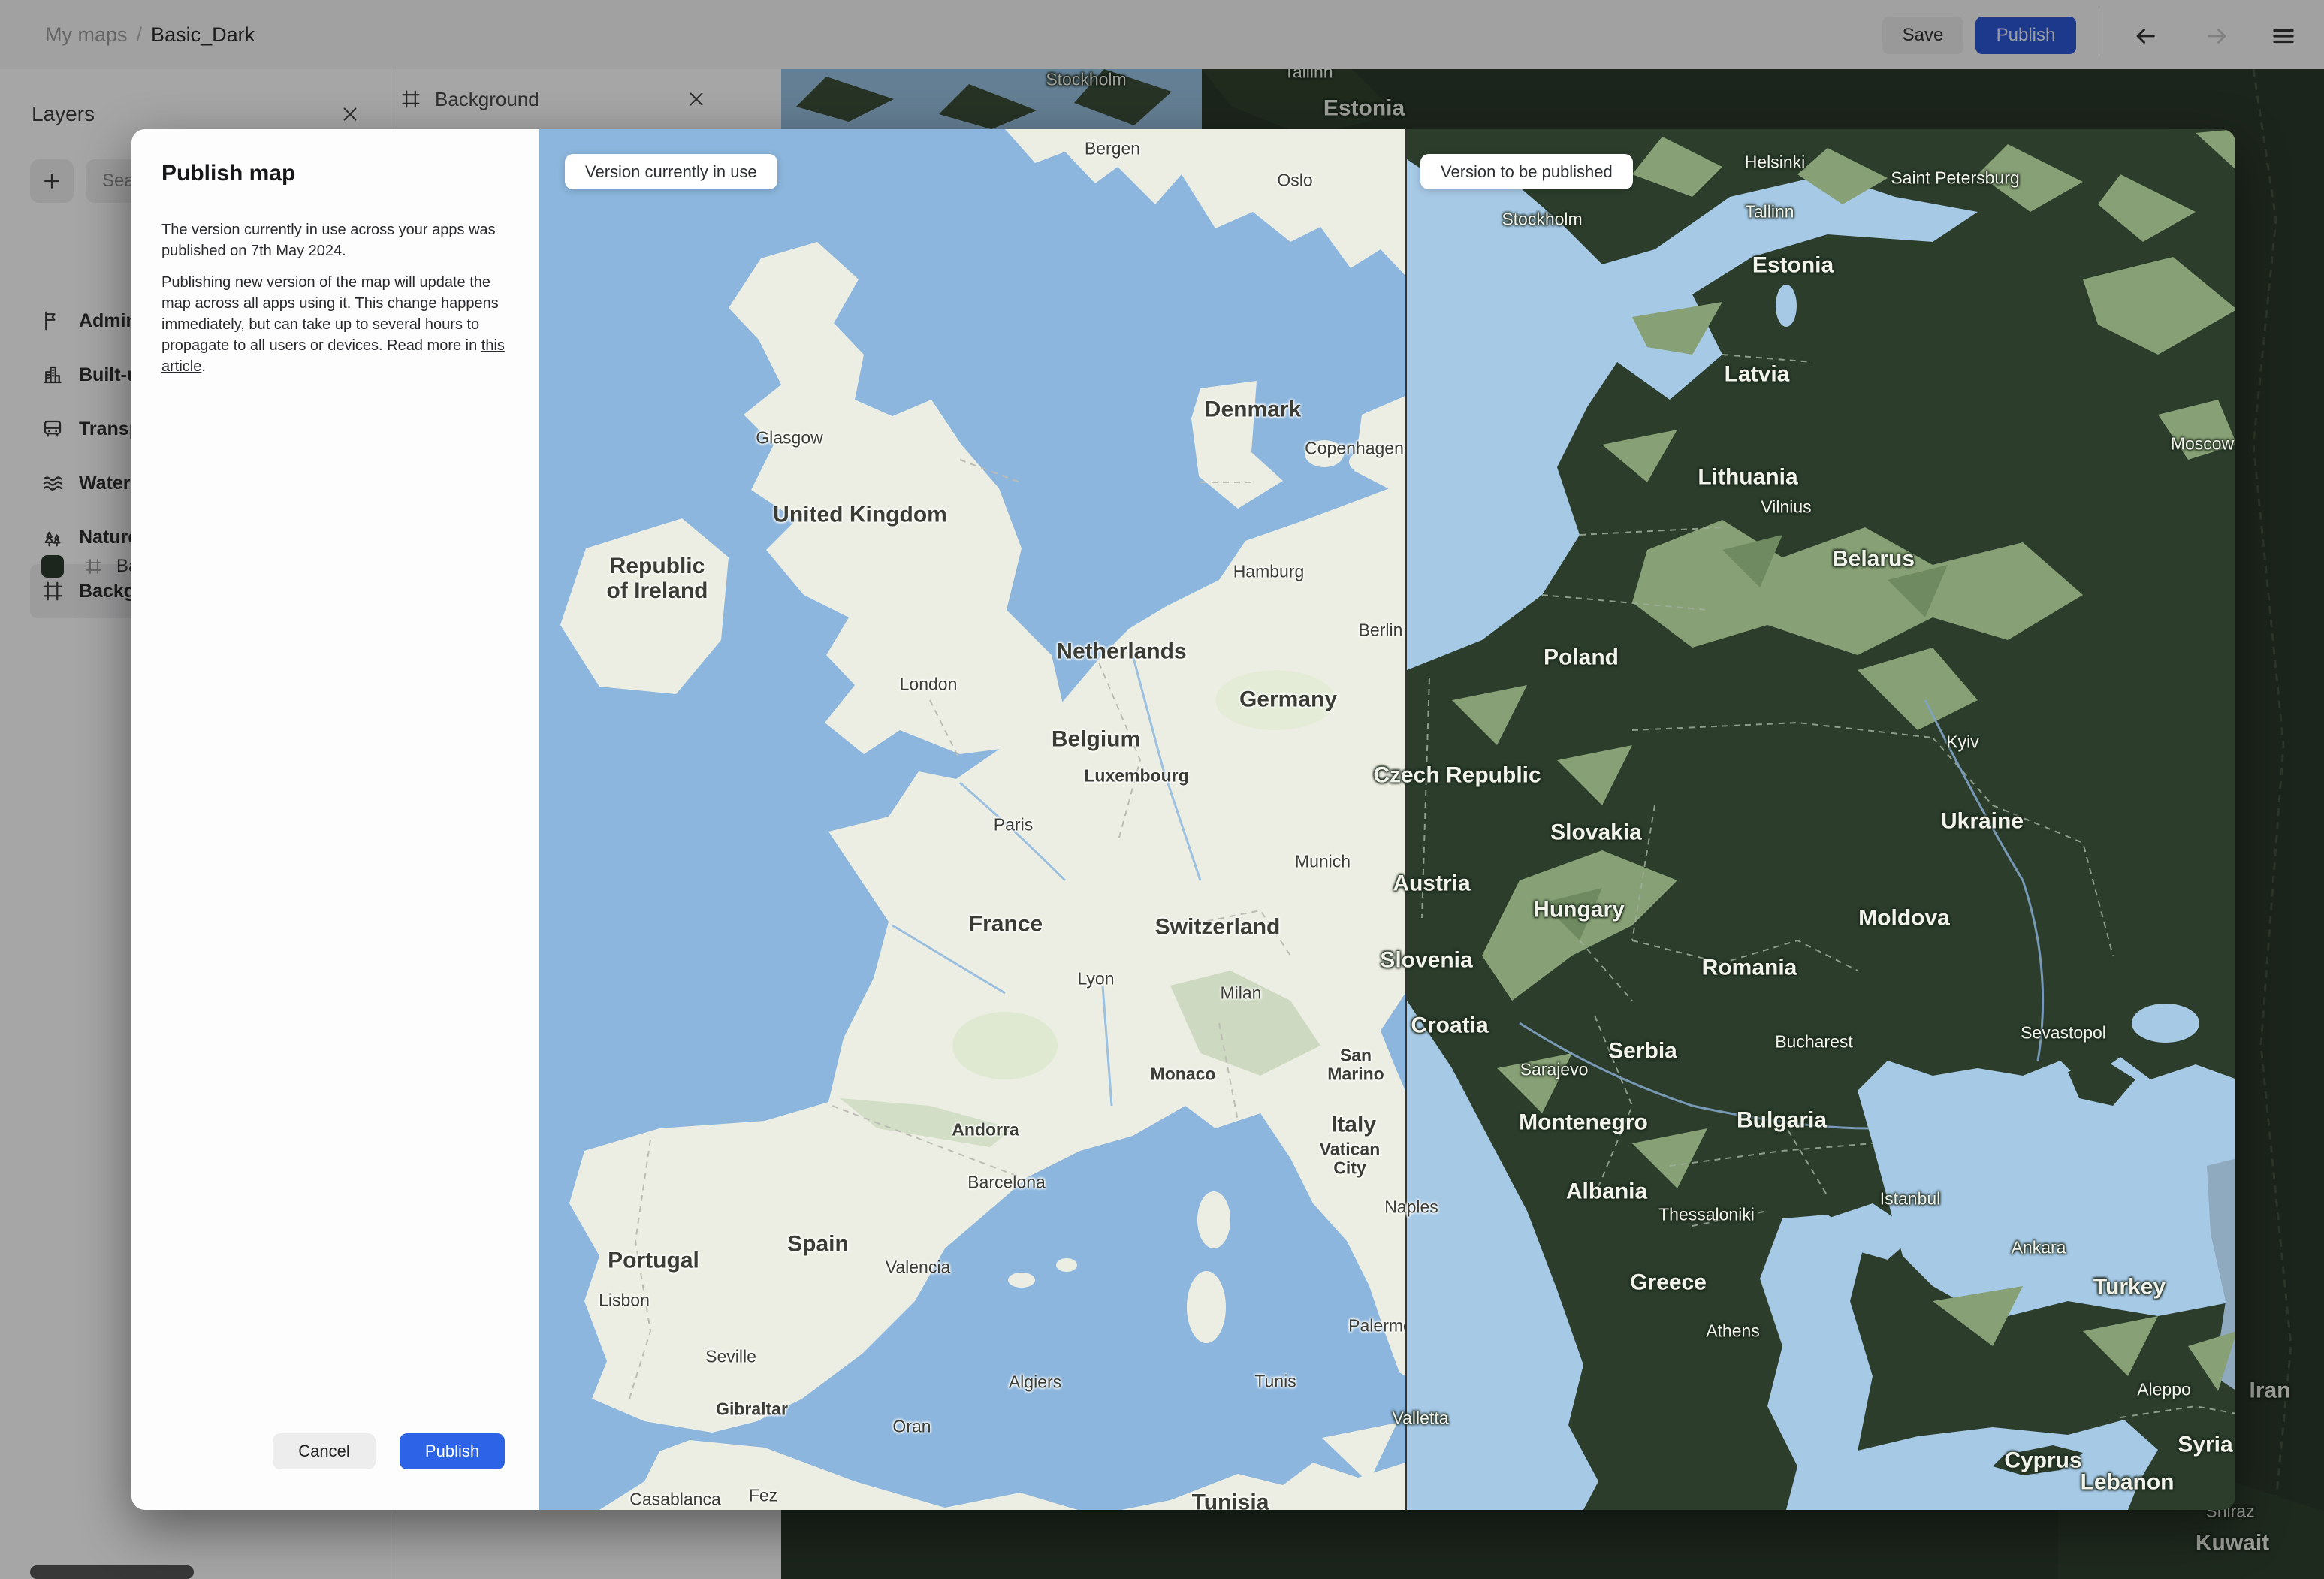  I want to click on map-label: Netherlands, so click(1121, 652).